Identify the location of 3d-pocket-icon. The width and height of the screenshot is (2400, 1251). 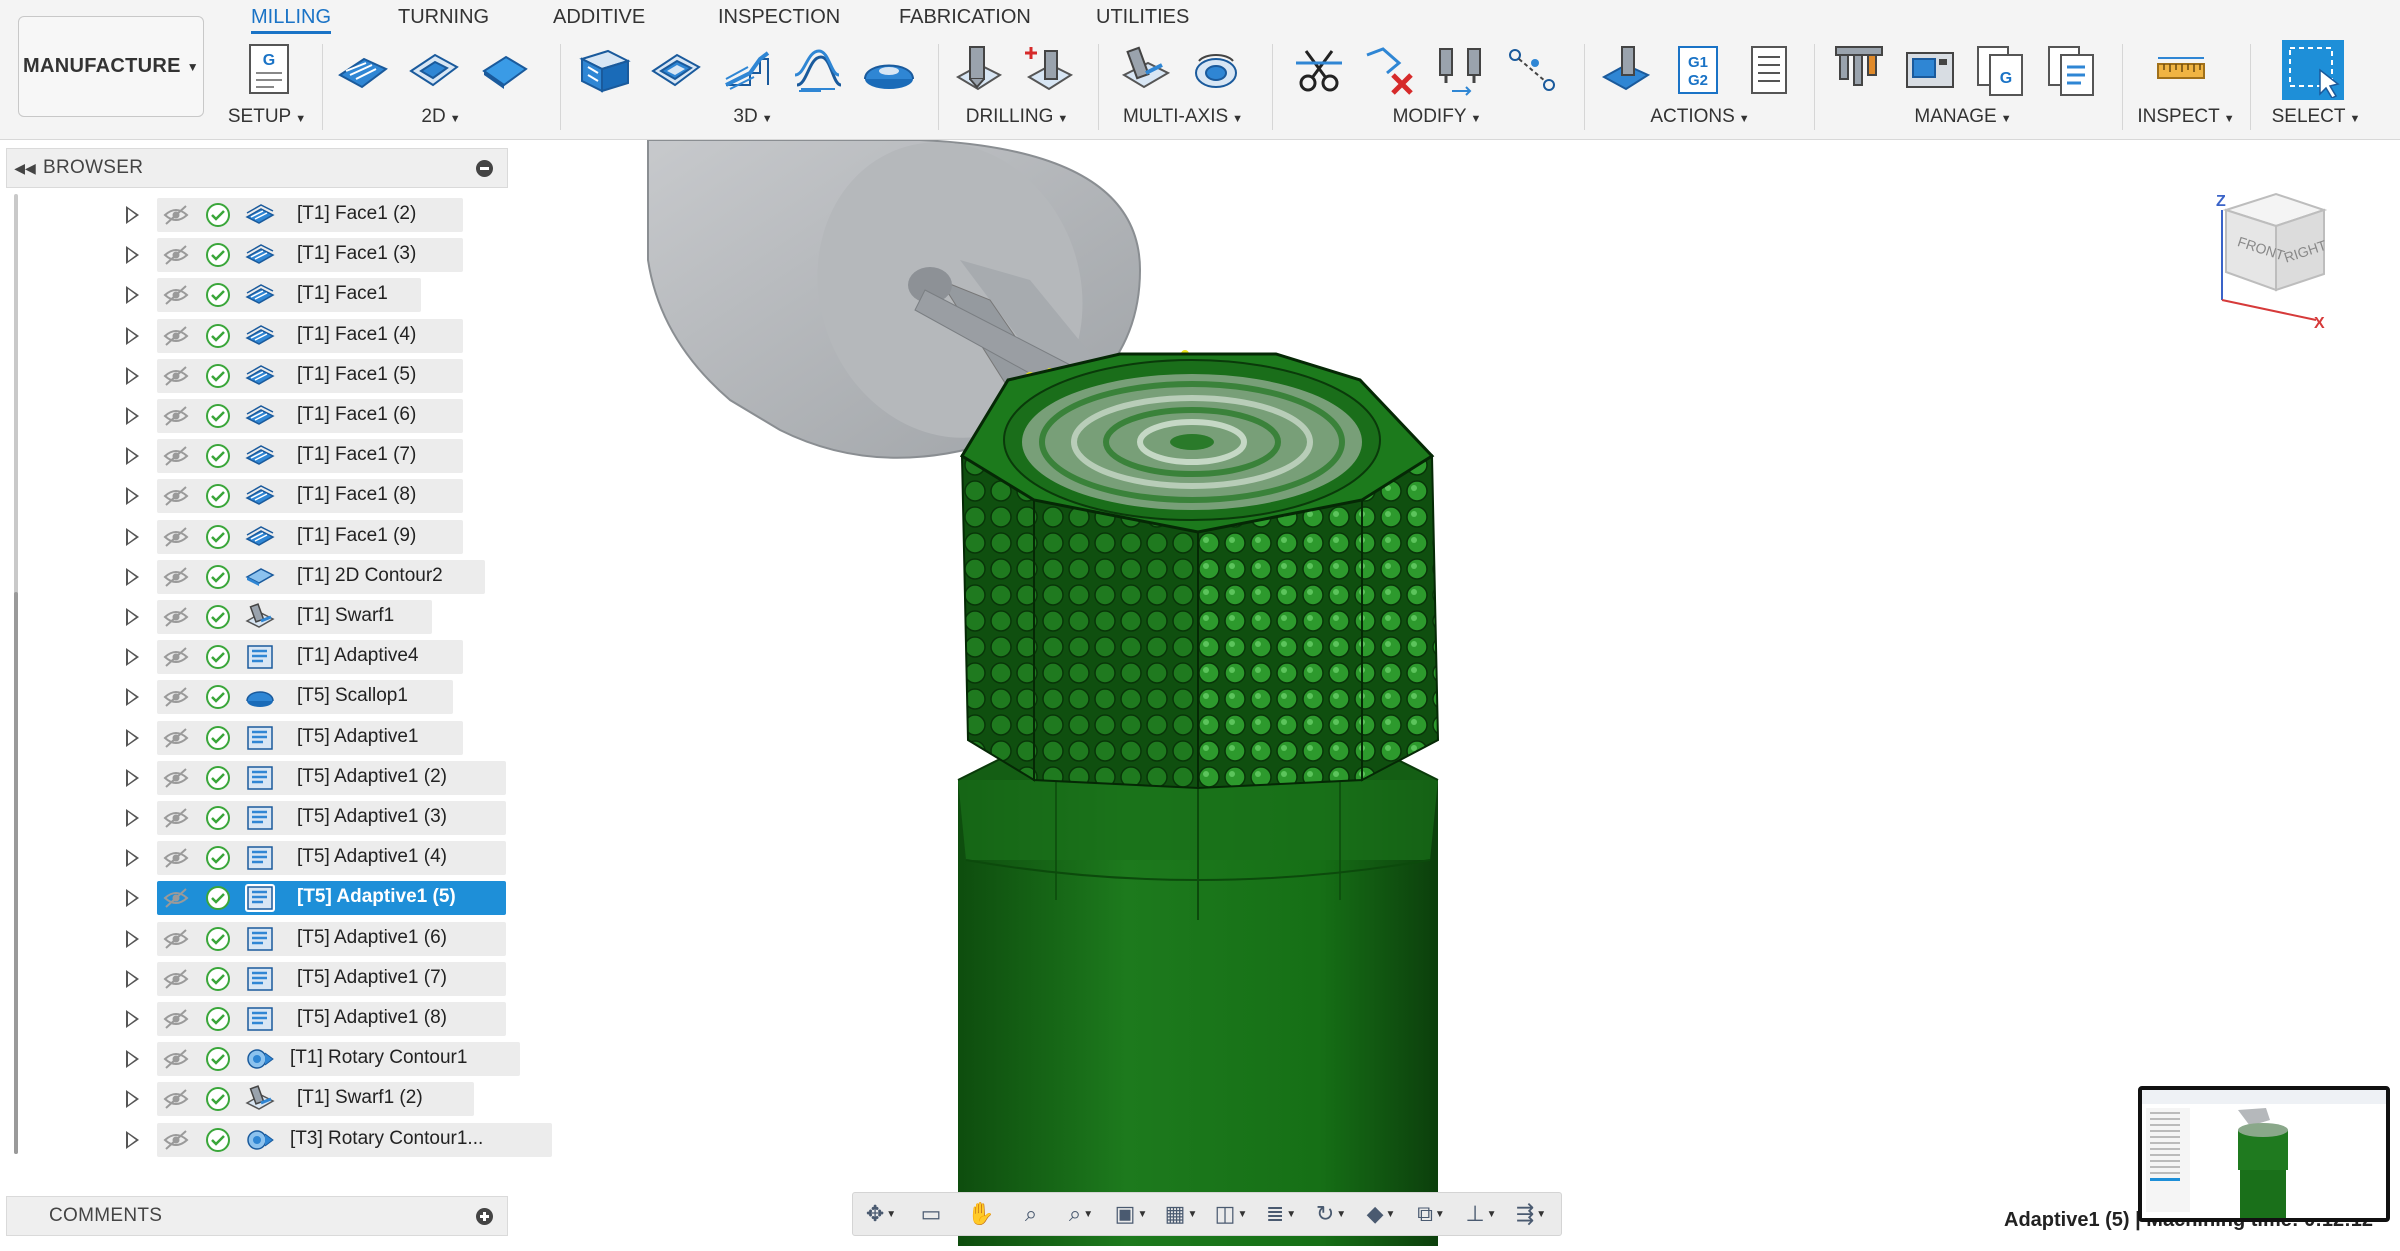
(676, 70).